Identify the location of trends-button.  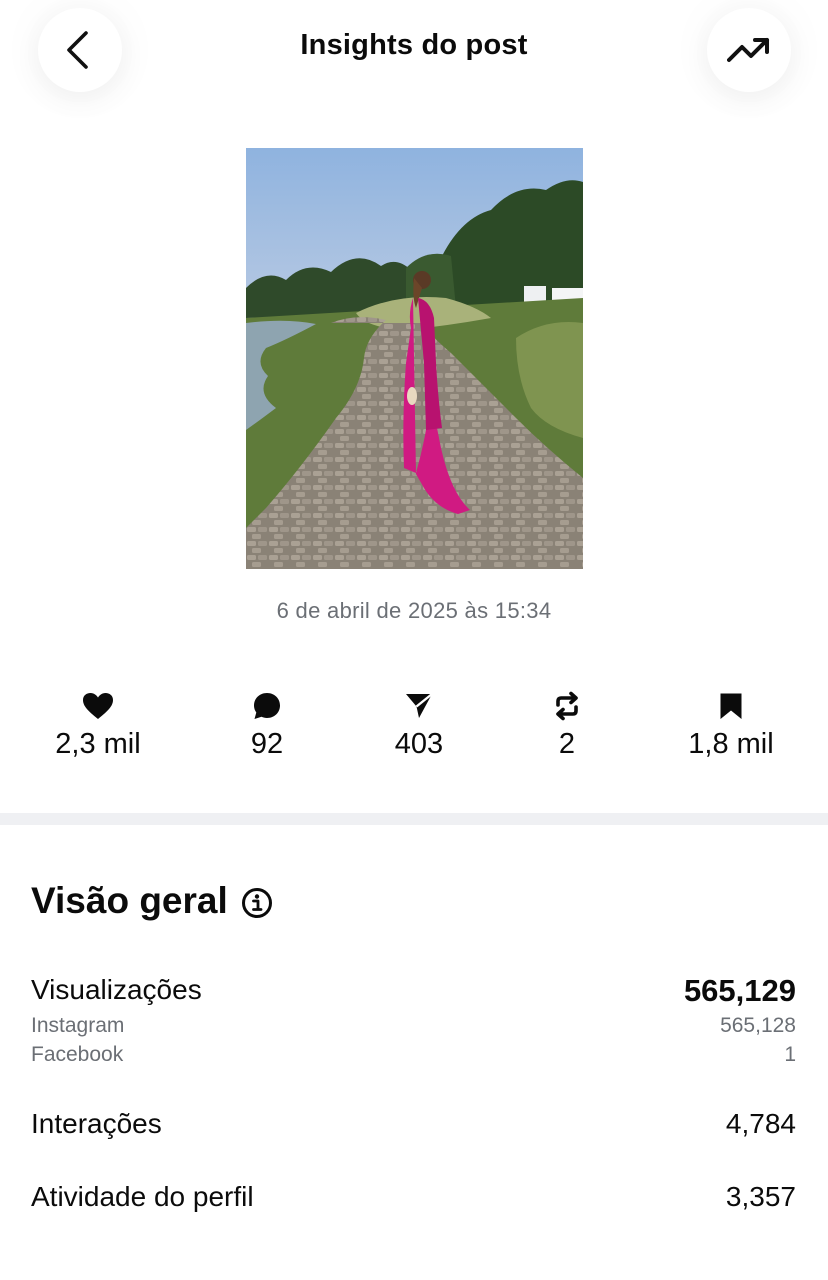
(749, 50).